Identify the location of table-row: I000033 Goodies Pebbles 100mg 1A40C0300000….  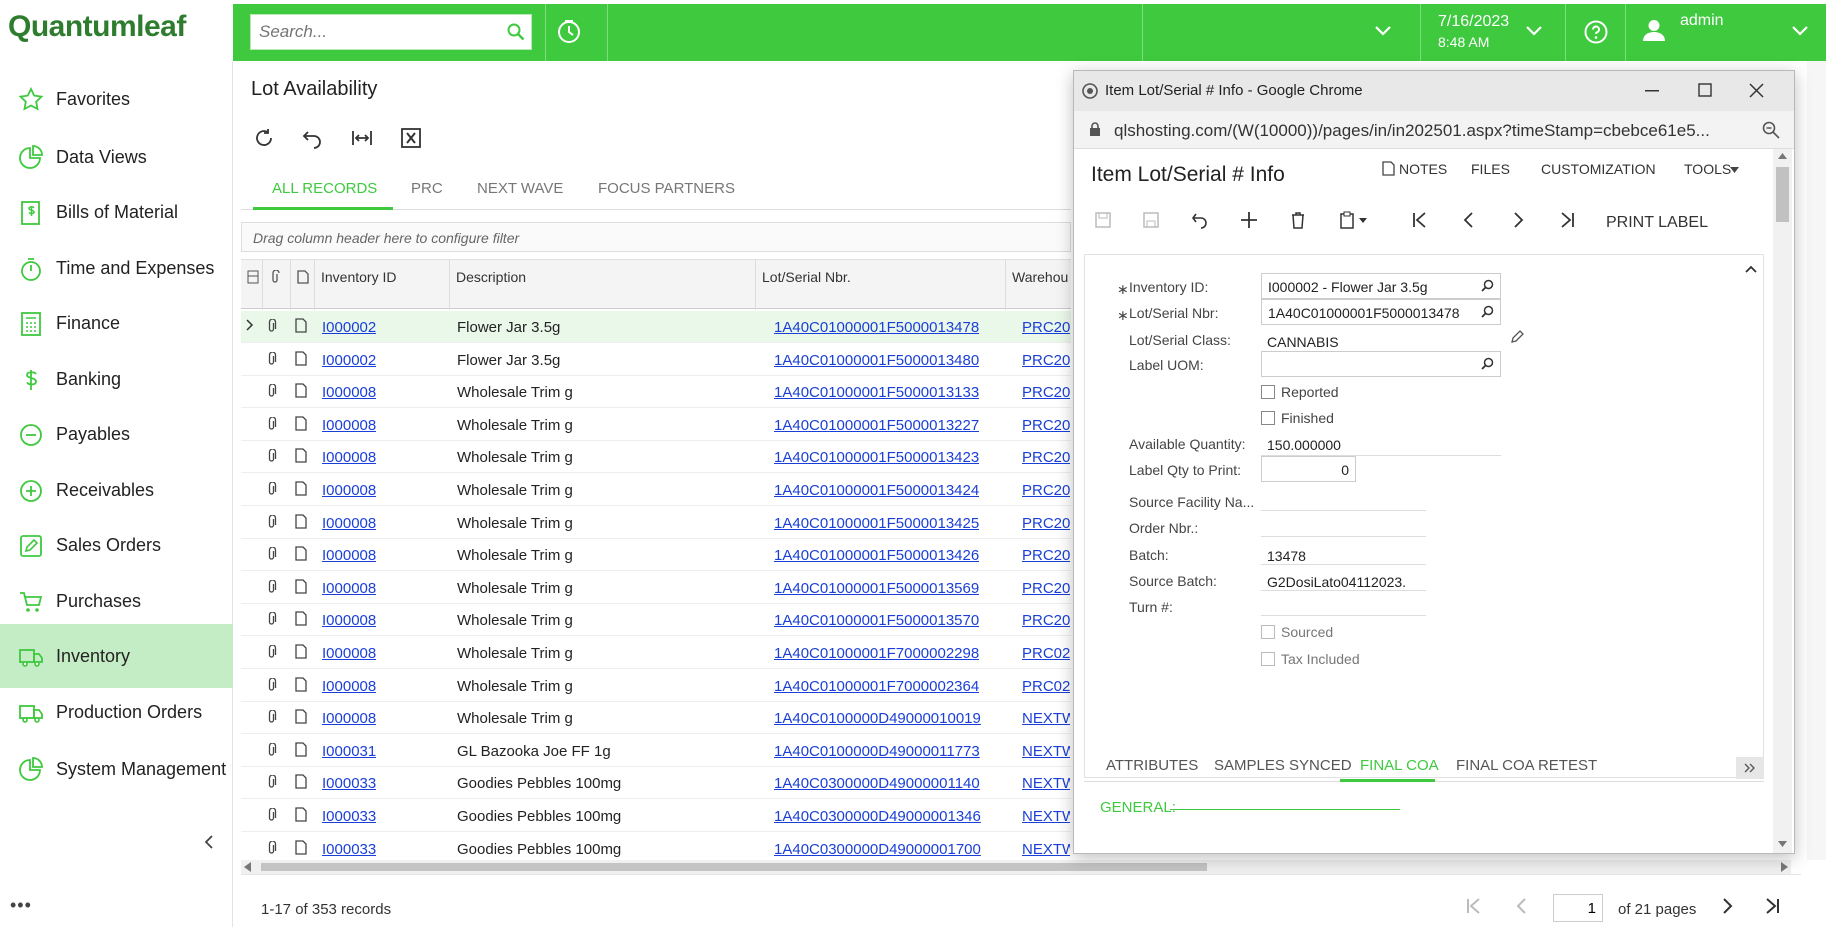
(656, 783).